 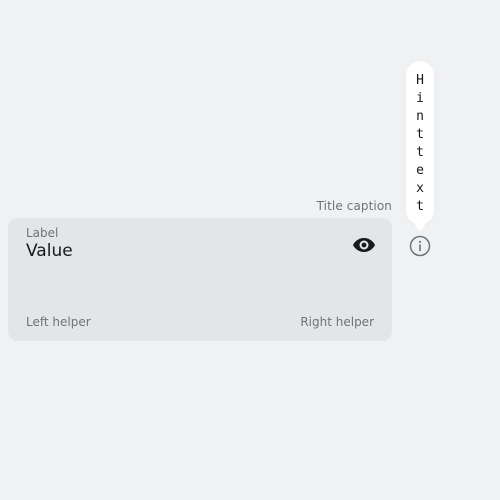 I want to click on right-helper: Right helper, so click(x=337, y=322).